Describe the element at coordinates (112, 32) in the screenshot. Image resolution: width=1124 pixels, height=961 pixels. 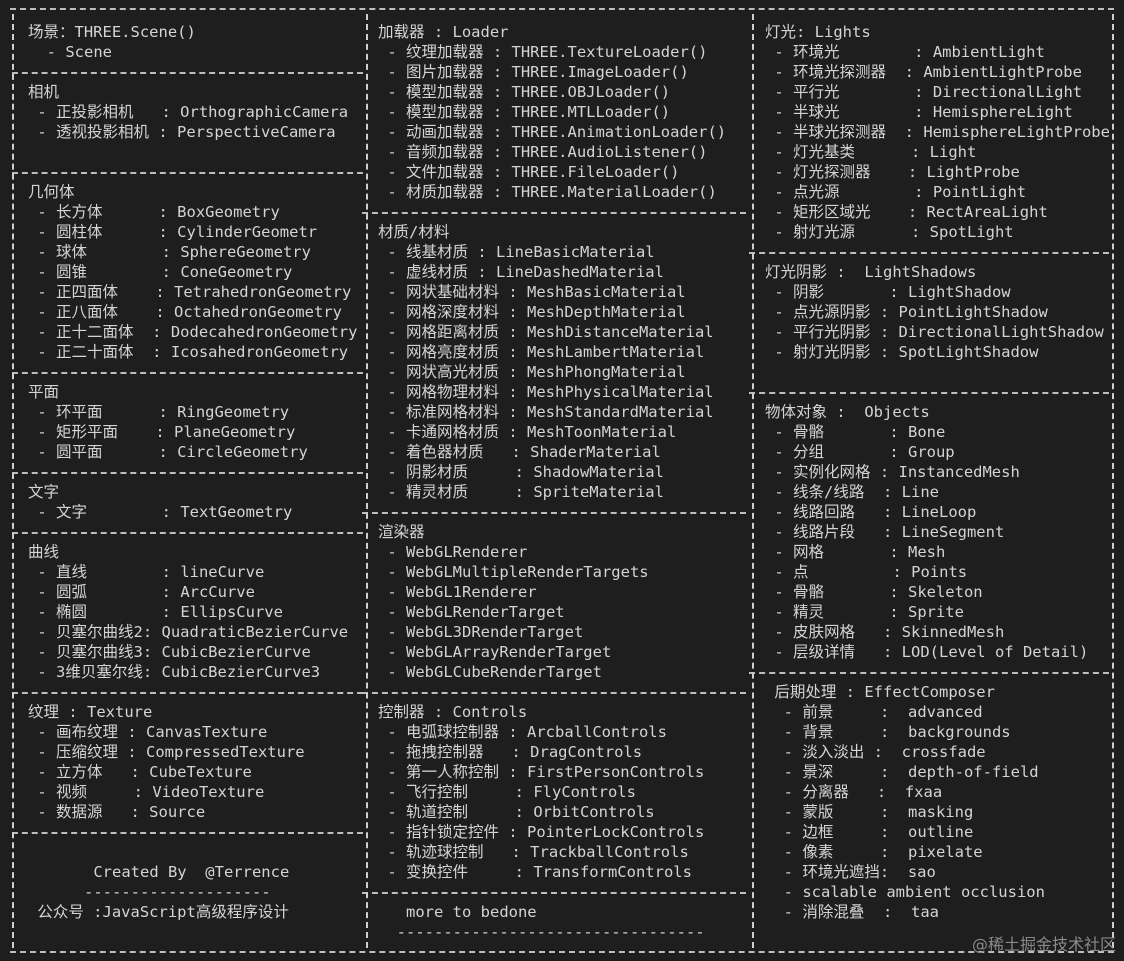
I see `terminal-line: 场景：THREE.Scene()` at that location.